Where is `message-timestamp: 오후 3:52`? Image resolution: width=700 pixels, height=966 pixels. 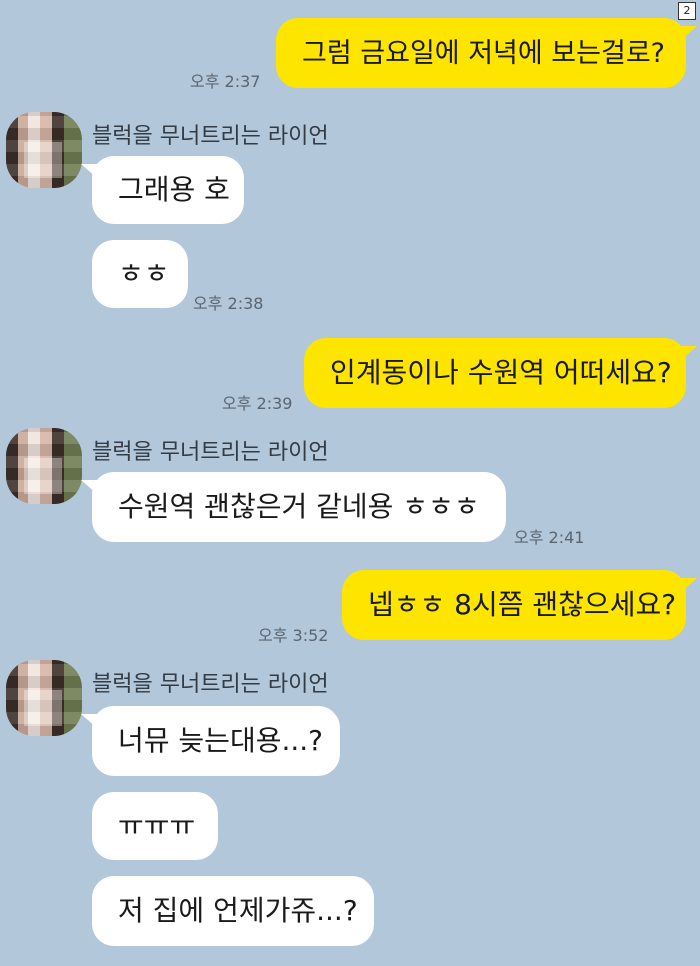 message-timestamp: 오후 3:52 is located at coordinates (293, 635).